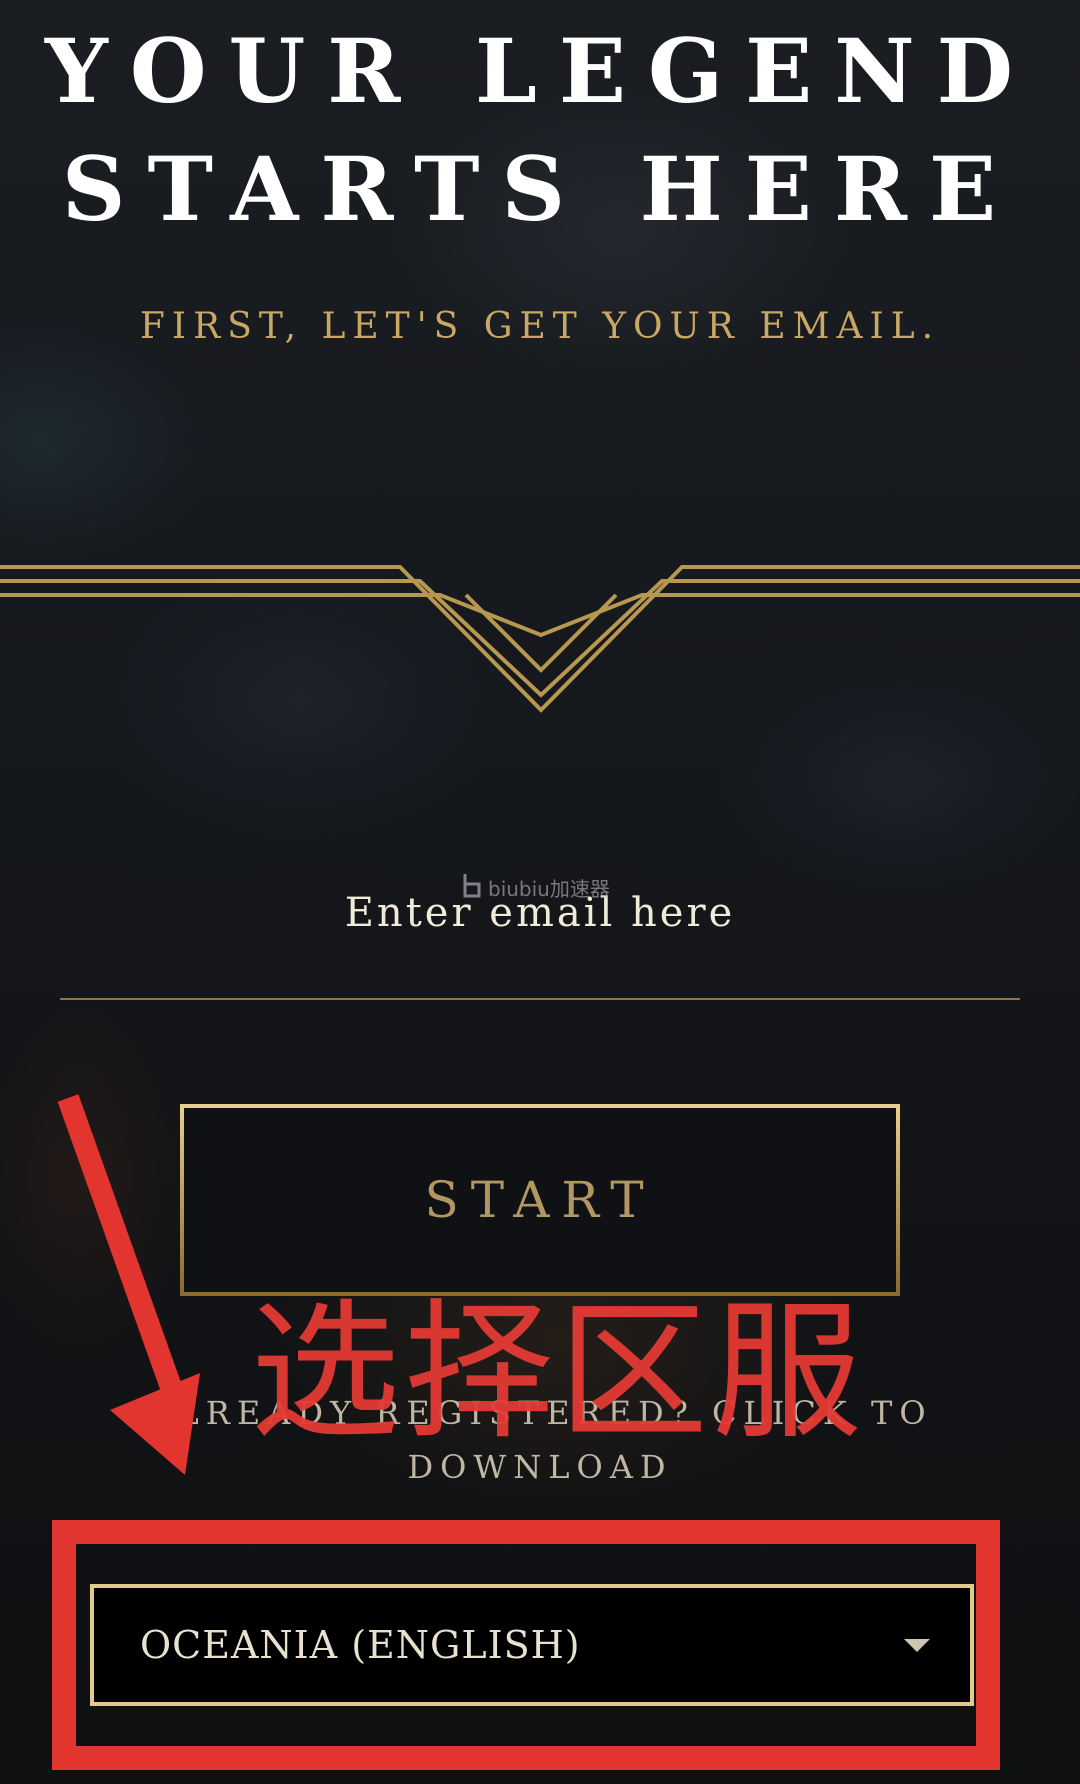 This screenshot has height=1784, width=1080. I want to click on region-select: OCEANIA (ENGLISH), so click(532, 1645).